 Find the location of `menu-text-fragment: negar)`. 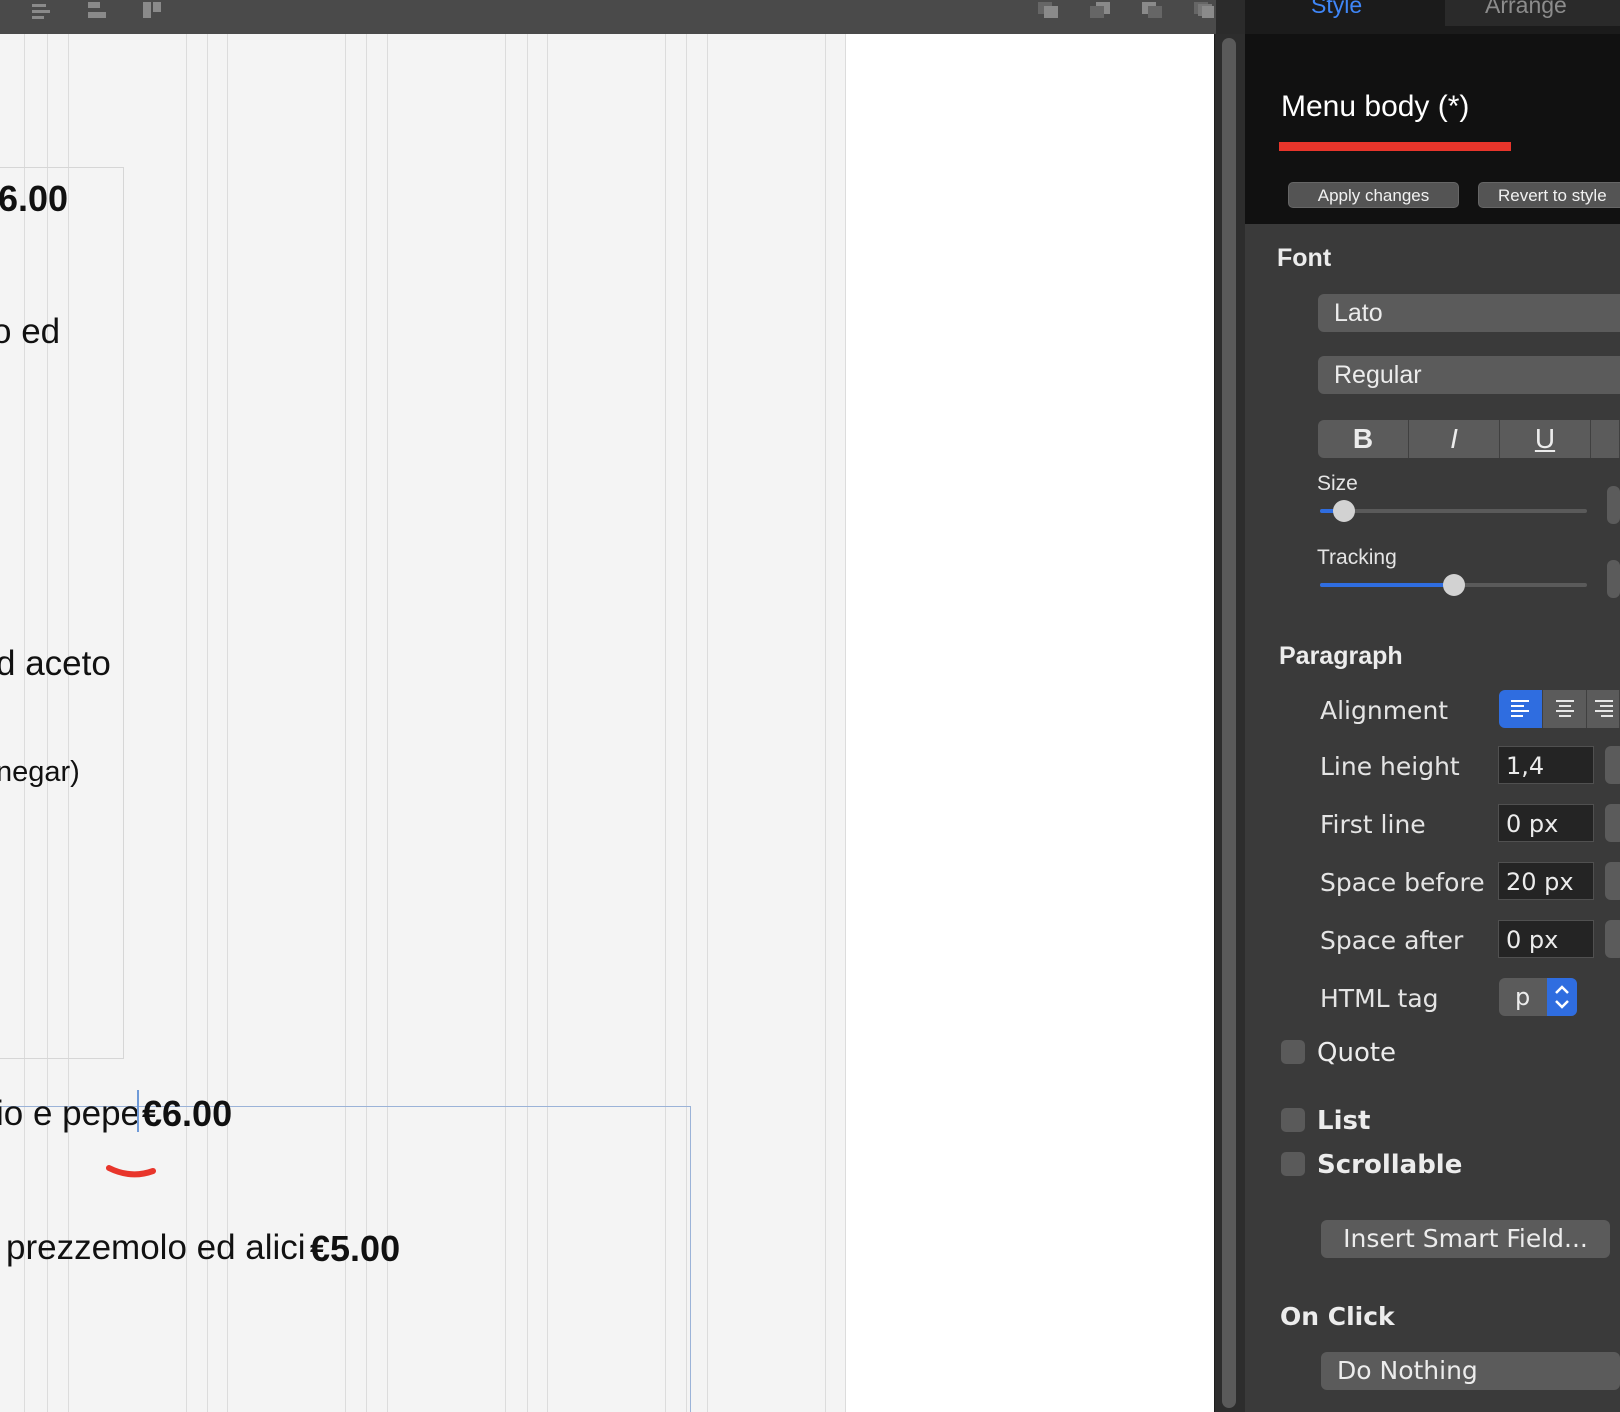

menu-text-fragment: negar) is located at coordinates (40, 772).